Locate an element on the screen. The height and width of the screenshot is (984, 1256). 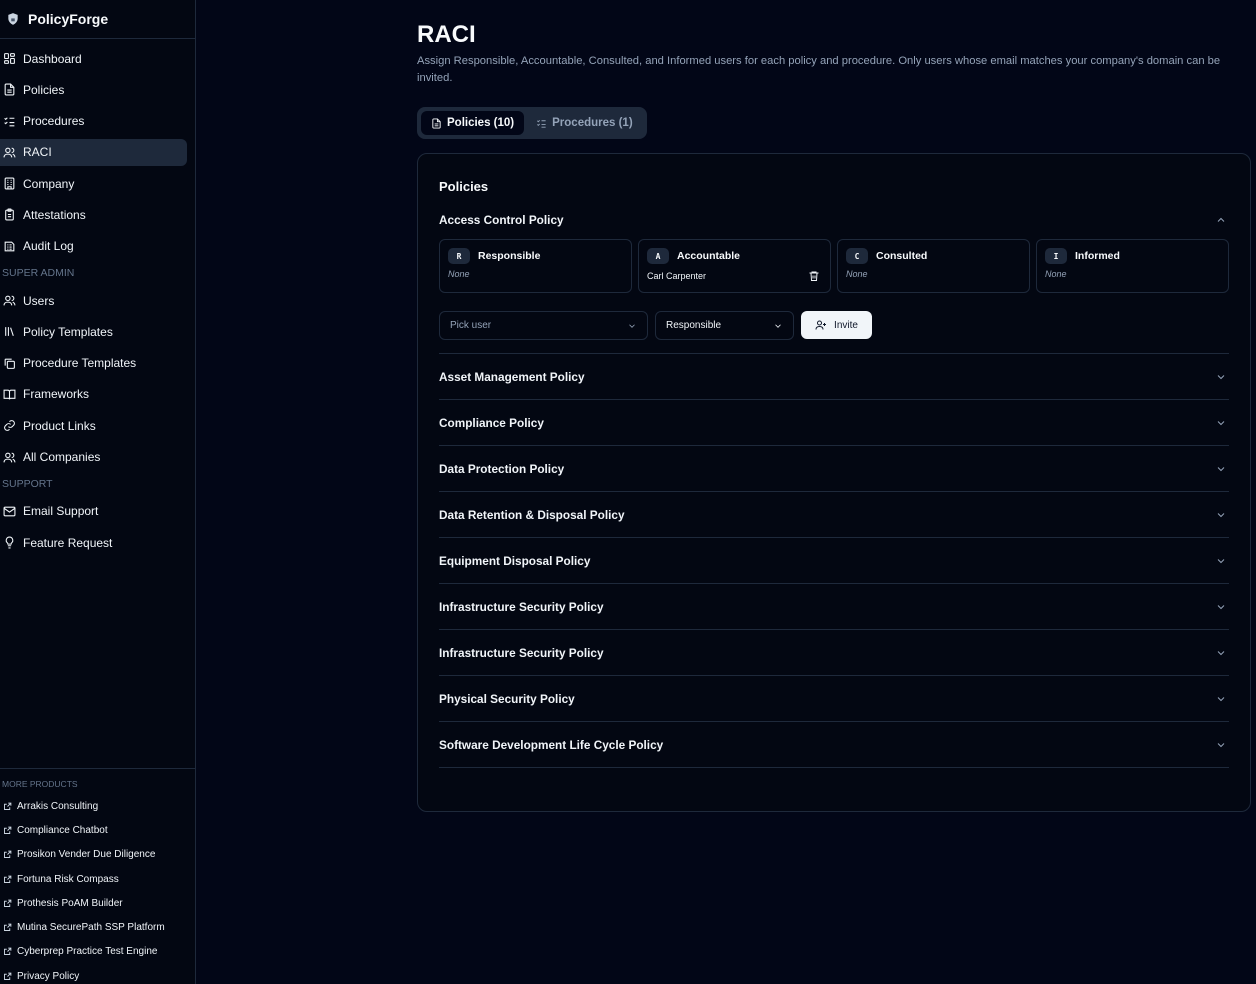
invite-label: Invite is located at coordinates (846, 325).